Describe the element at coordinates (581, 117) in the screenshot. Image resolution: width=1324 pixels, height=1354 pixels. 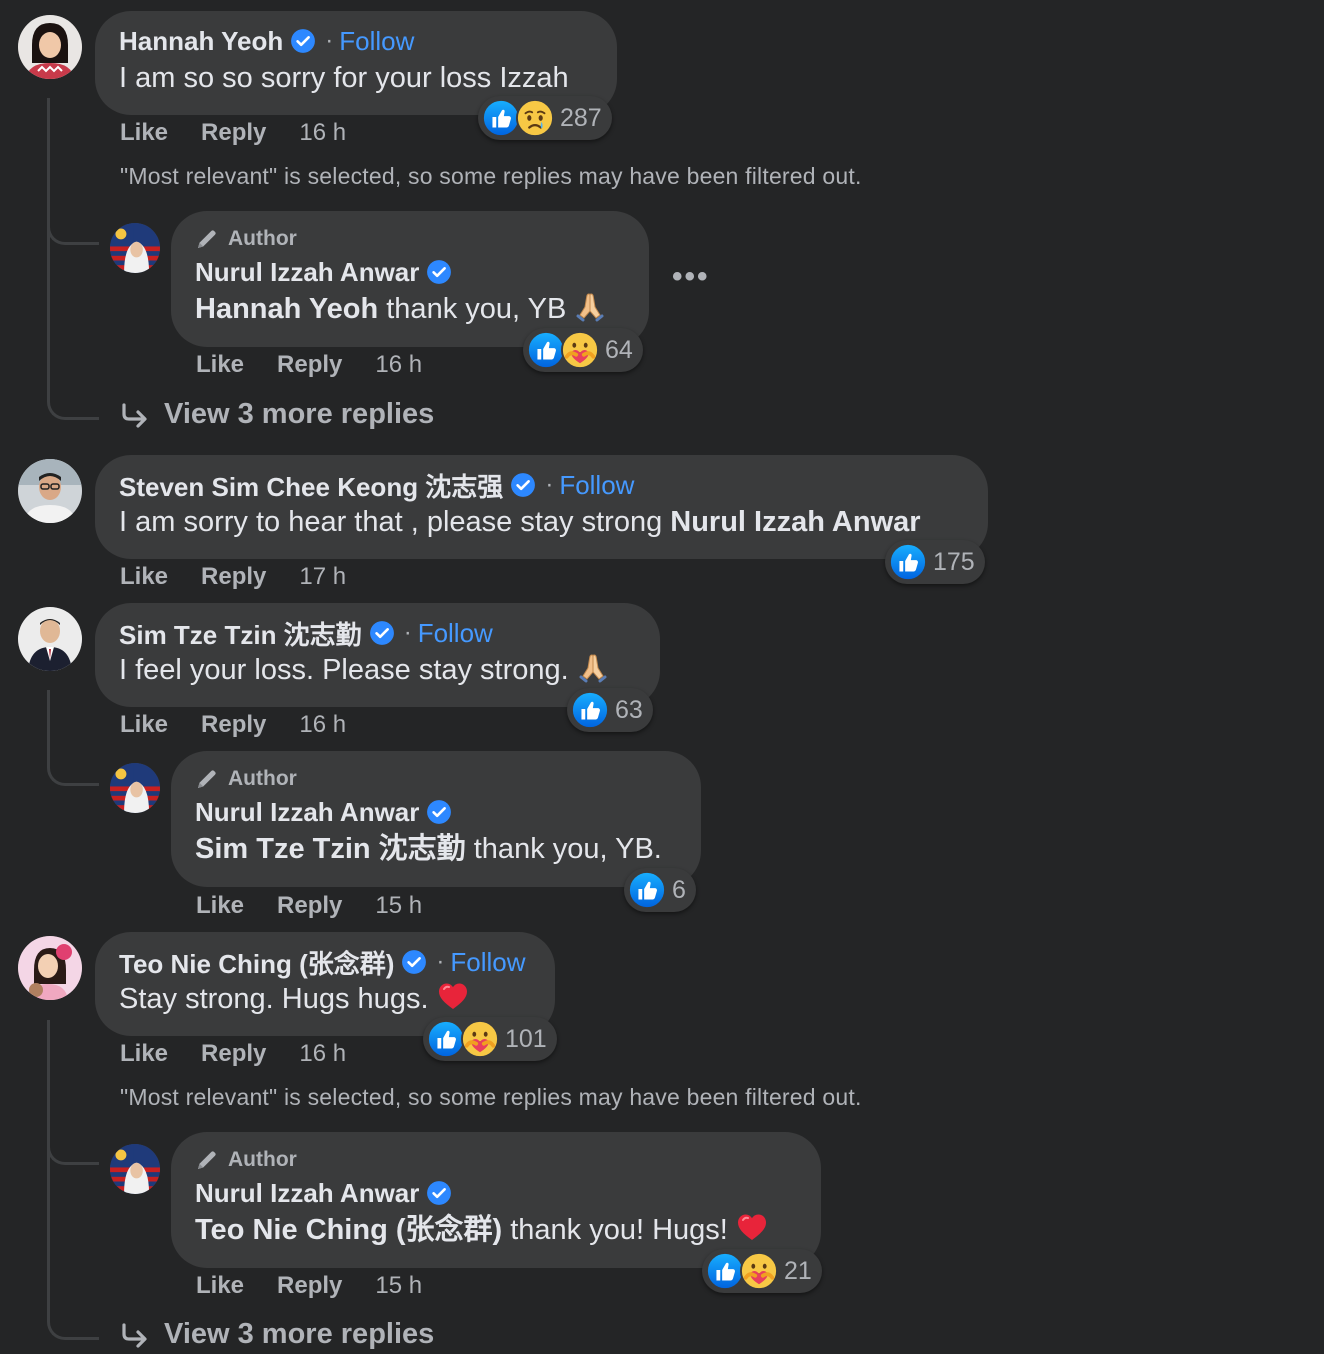
I see `reaction-count: 287` at that location.